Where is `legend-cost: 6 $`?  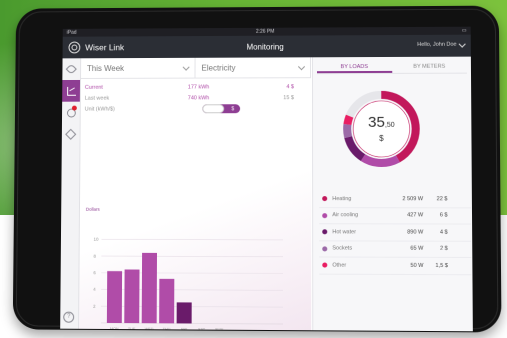 legend-cost: 6 $ is located at coordinates (443, 215).